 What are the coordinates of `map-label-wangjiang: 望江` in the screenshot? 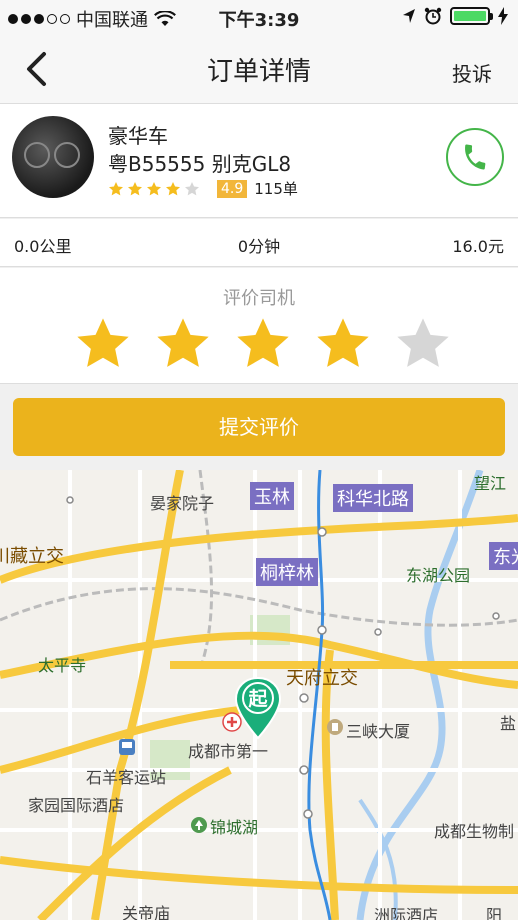 It's located at (490, 483).